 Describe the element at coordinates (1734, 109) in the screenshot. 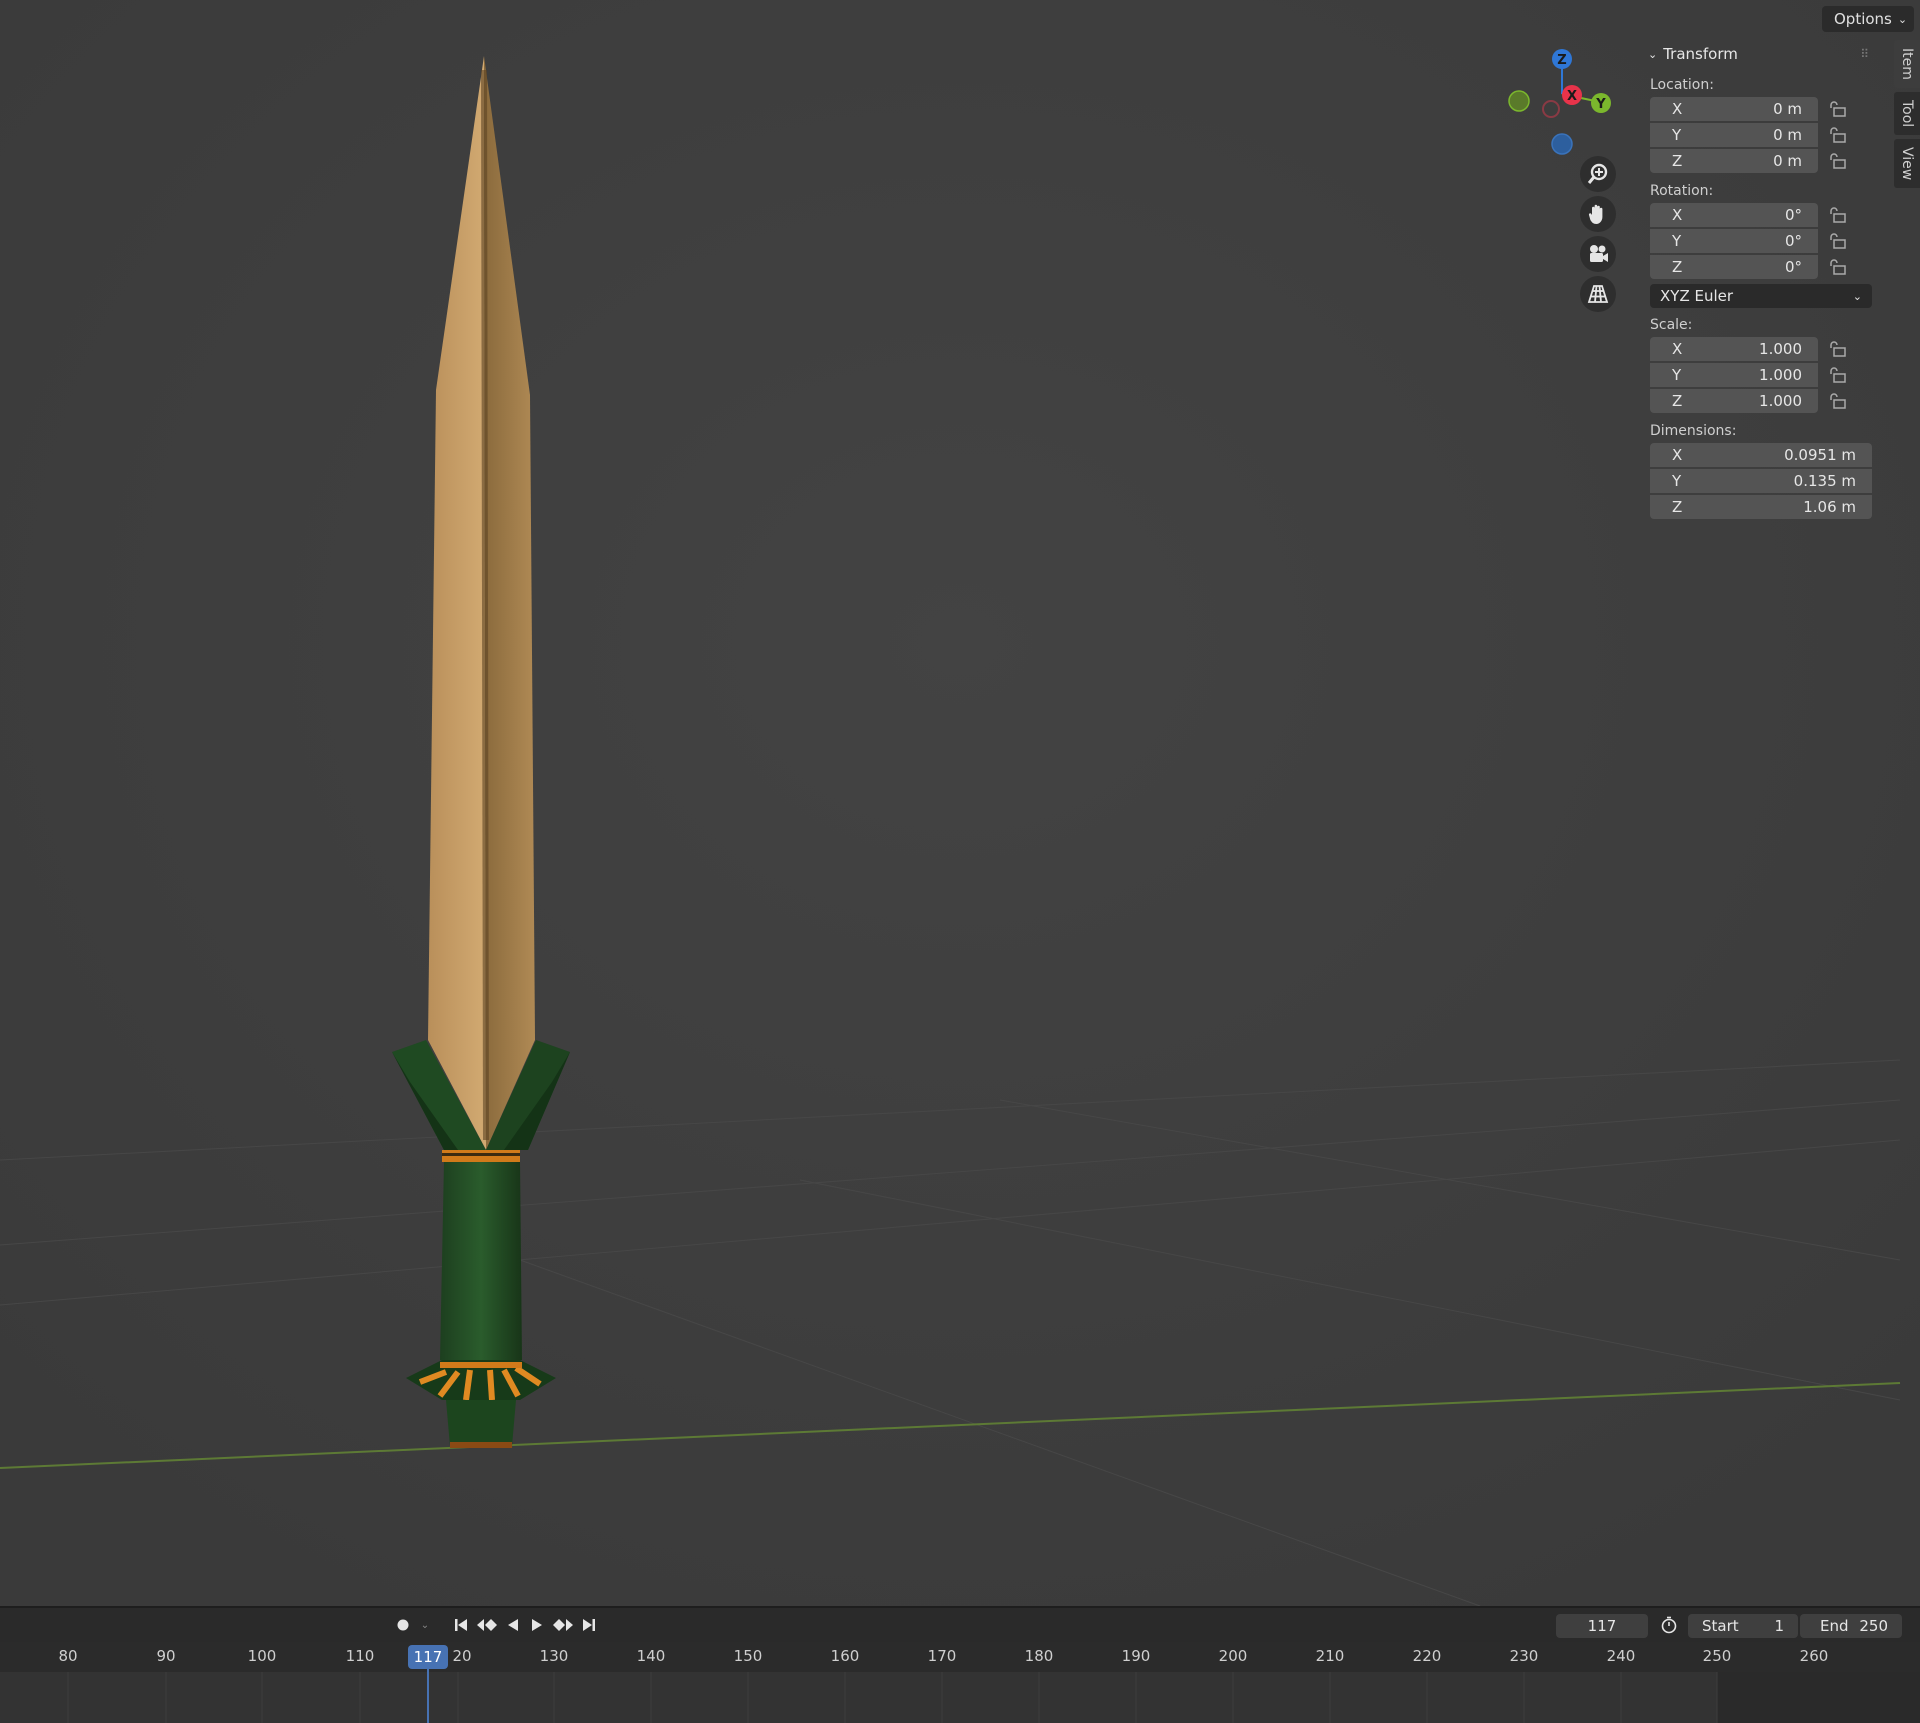

I see `location-x-field: X 0 m` at that location.